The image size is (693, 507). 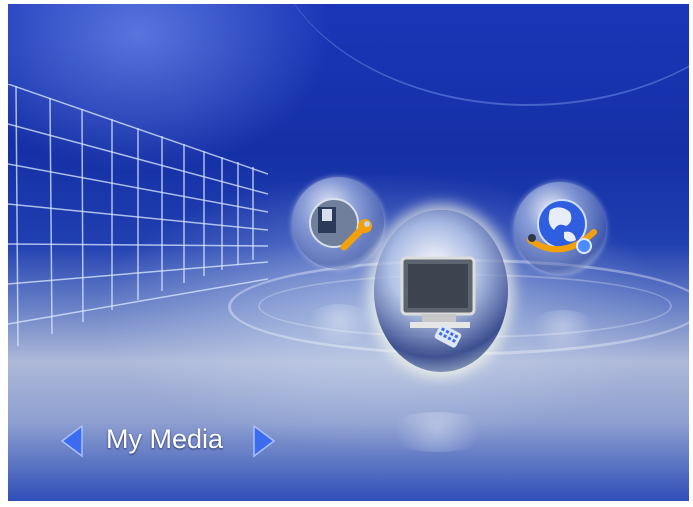 I want to click on network-orb-reflection, so click(x=563, y=330).